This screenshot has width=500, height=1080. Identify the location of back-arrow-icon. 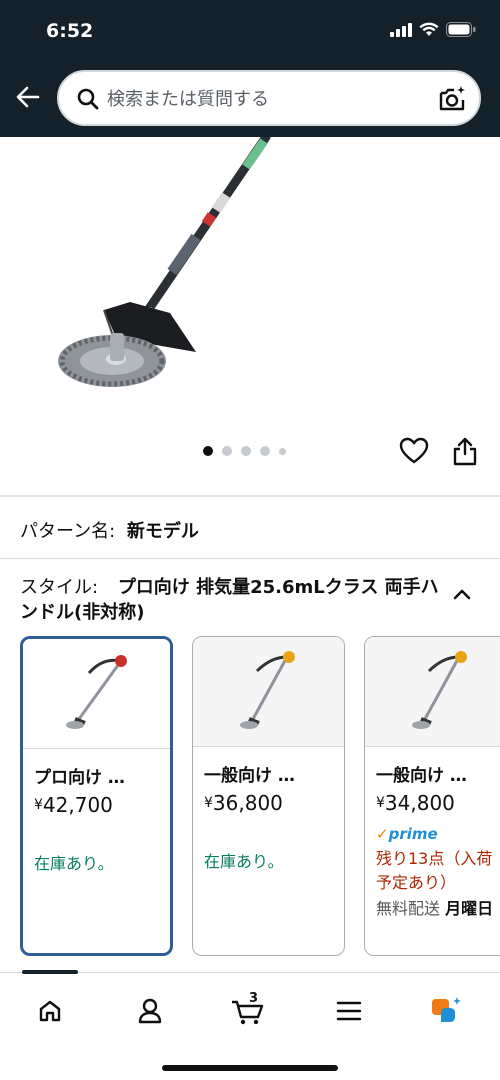
(28, 97).